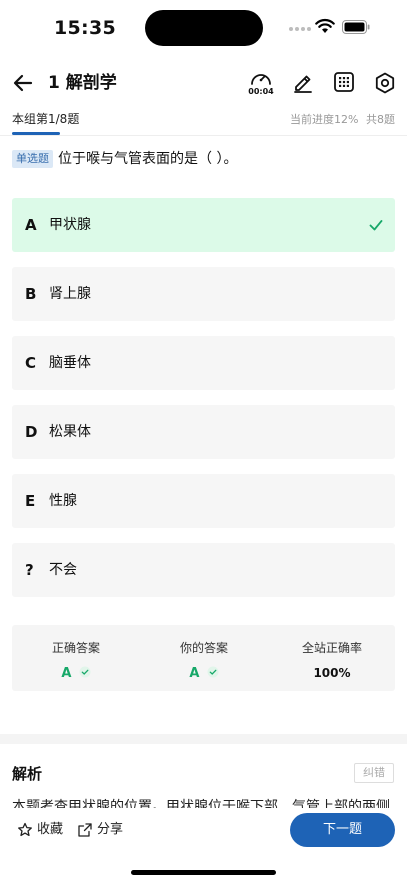 This screenshot has width=407, height=883. What do you see at coordinates (29, 570) in the screenshot?
I see `option-letter: ?` at bounding box center [29, 570].